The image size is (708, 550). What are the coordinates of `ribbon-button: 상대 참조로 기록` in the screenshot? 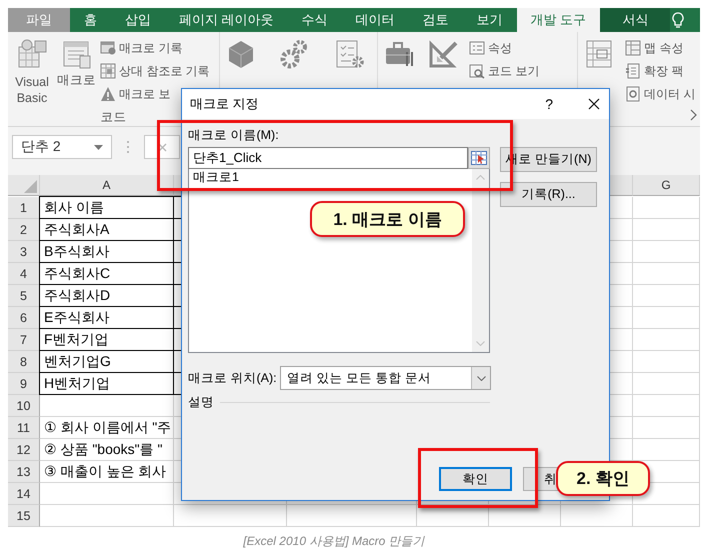 It's located at (155, 71).